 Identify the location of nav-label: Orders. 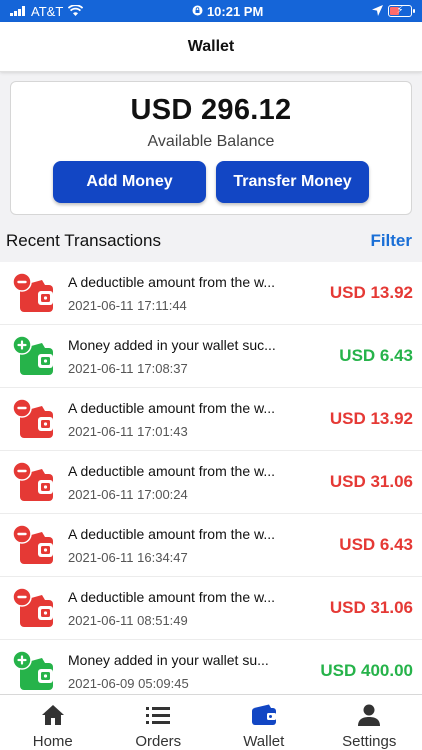
(158, 741).